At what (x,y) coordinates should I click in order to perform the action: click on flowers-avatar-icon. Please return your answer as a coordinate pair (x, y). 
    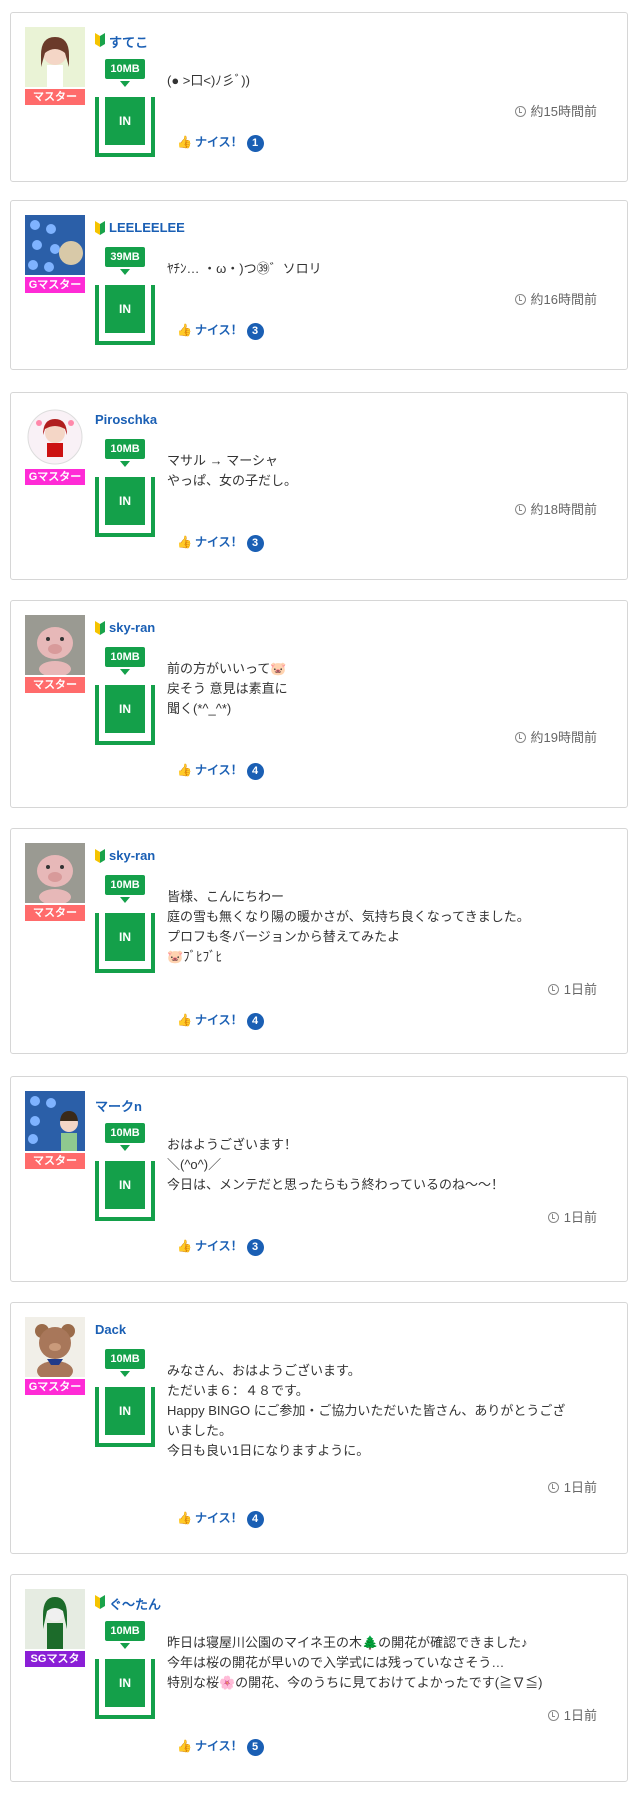
    Looking at the image, I should click on (55, 245).